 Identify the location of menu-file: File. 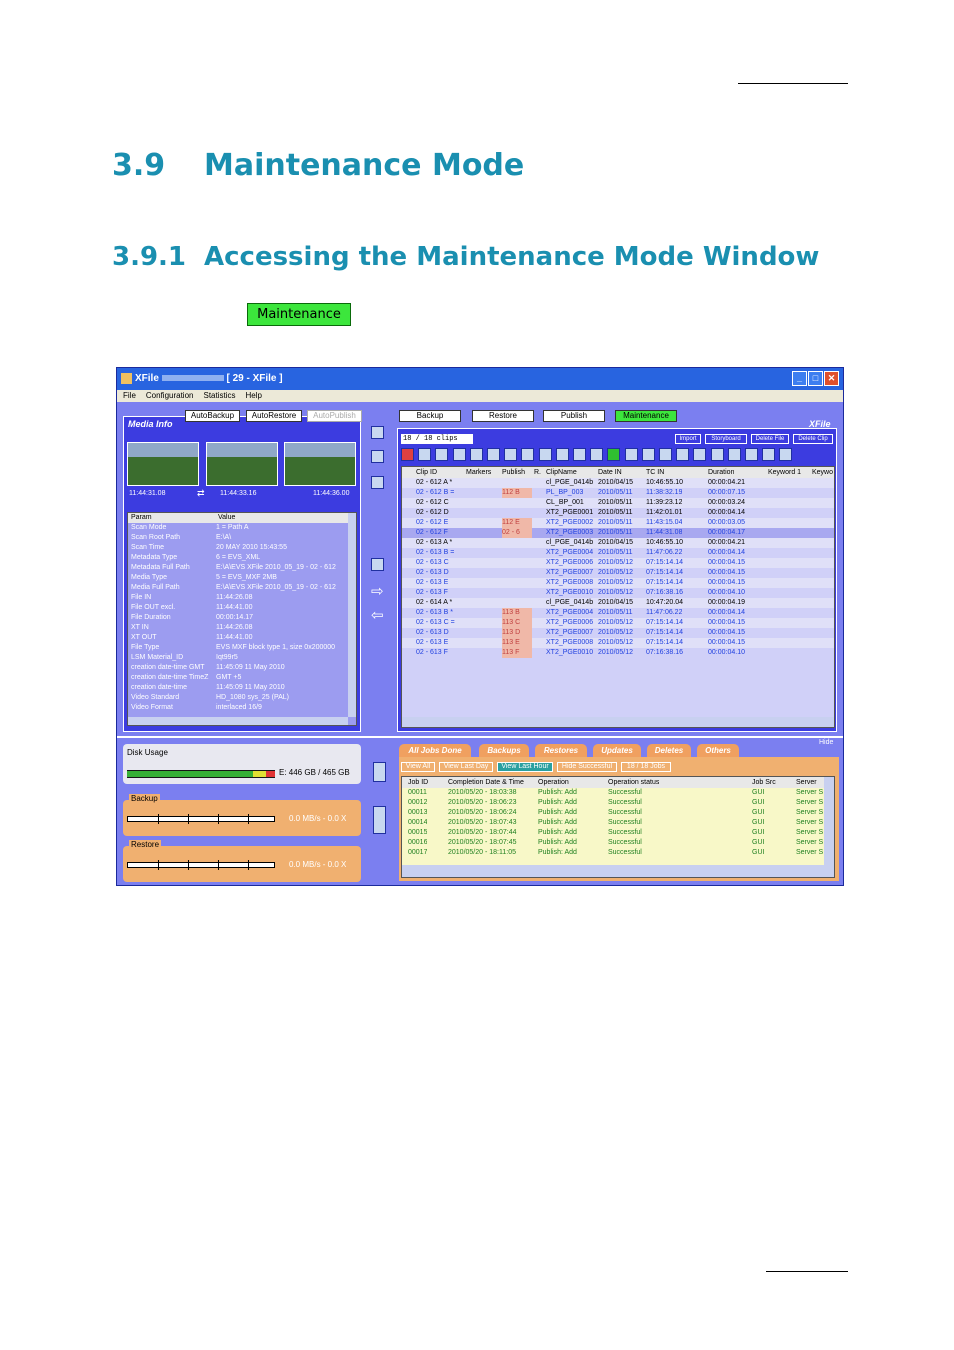
(129, 395).